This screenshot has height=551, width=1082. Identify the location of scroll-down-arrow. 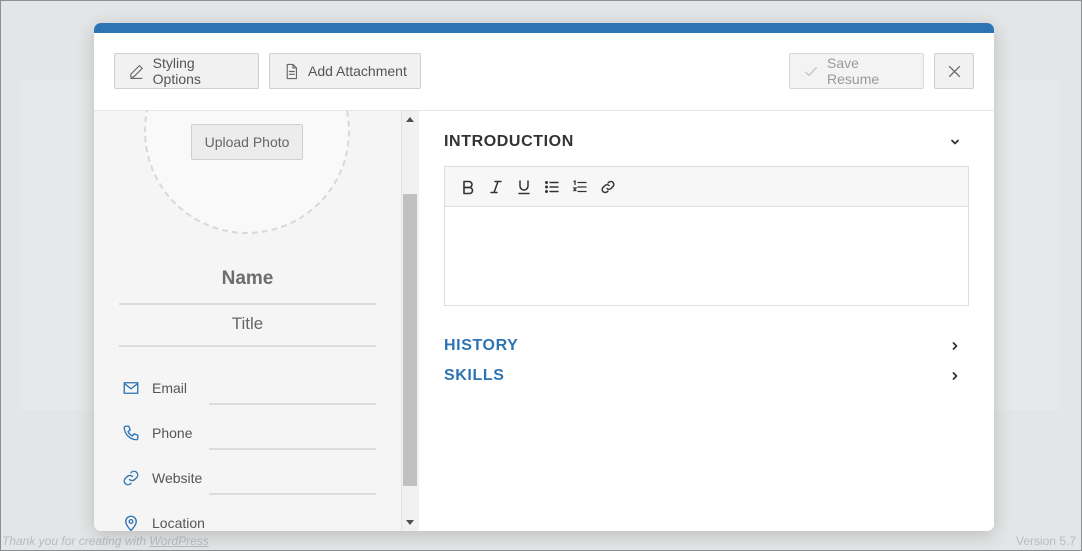
(410, 522).